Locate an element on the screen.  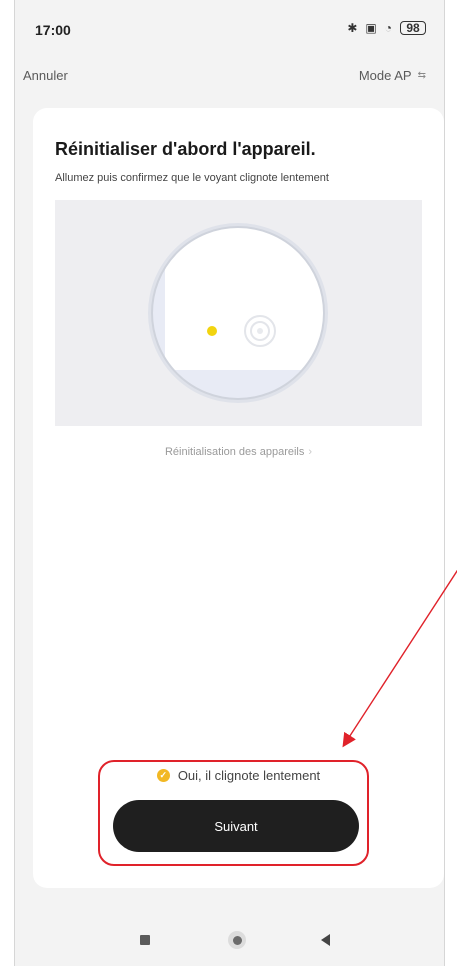
reset-devices-link: Réinitialisation des appareils › is located at coordinates (238, 452).